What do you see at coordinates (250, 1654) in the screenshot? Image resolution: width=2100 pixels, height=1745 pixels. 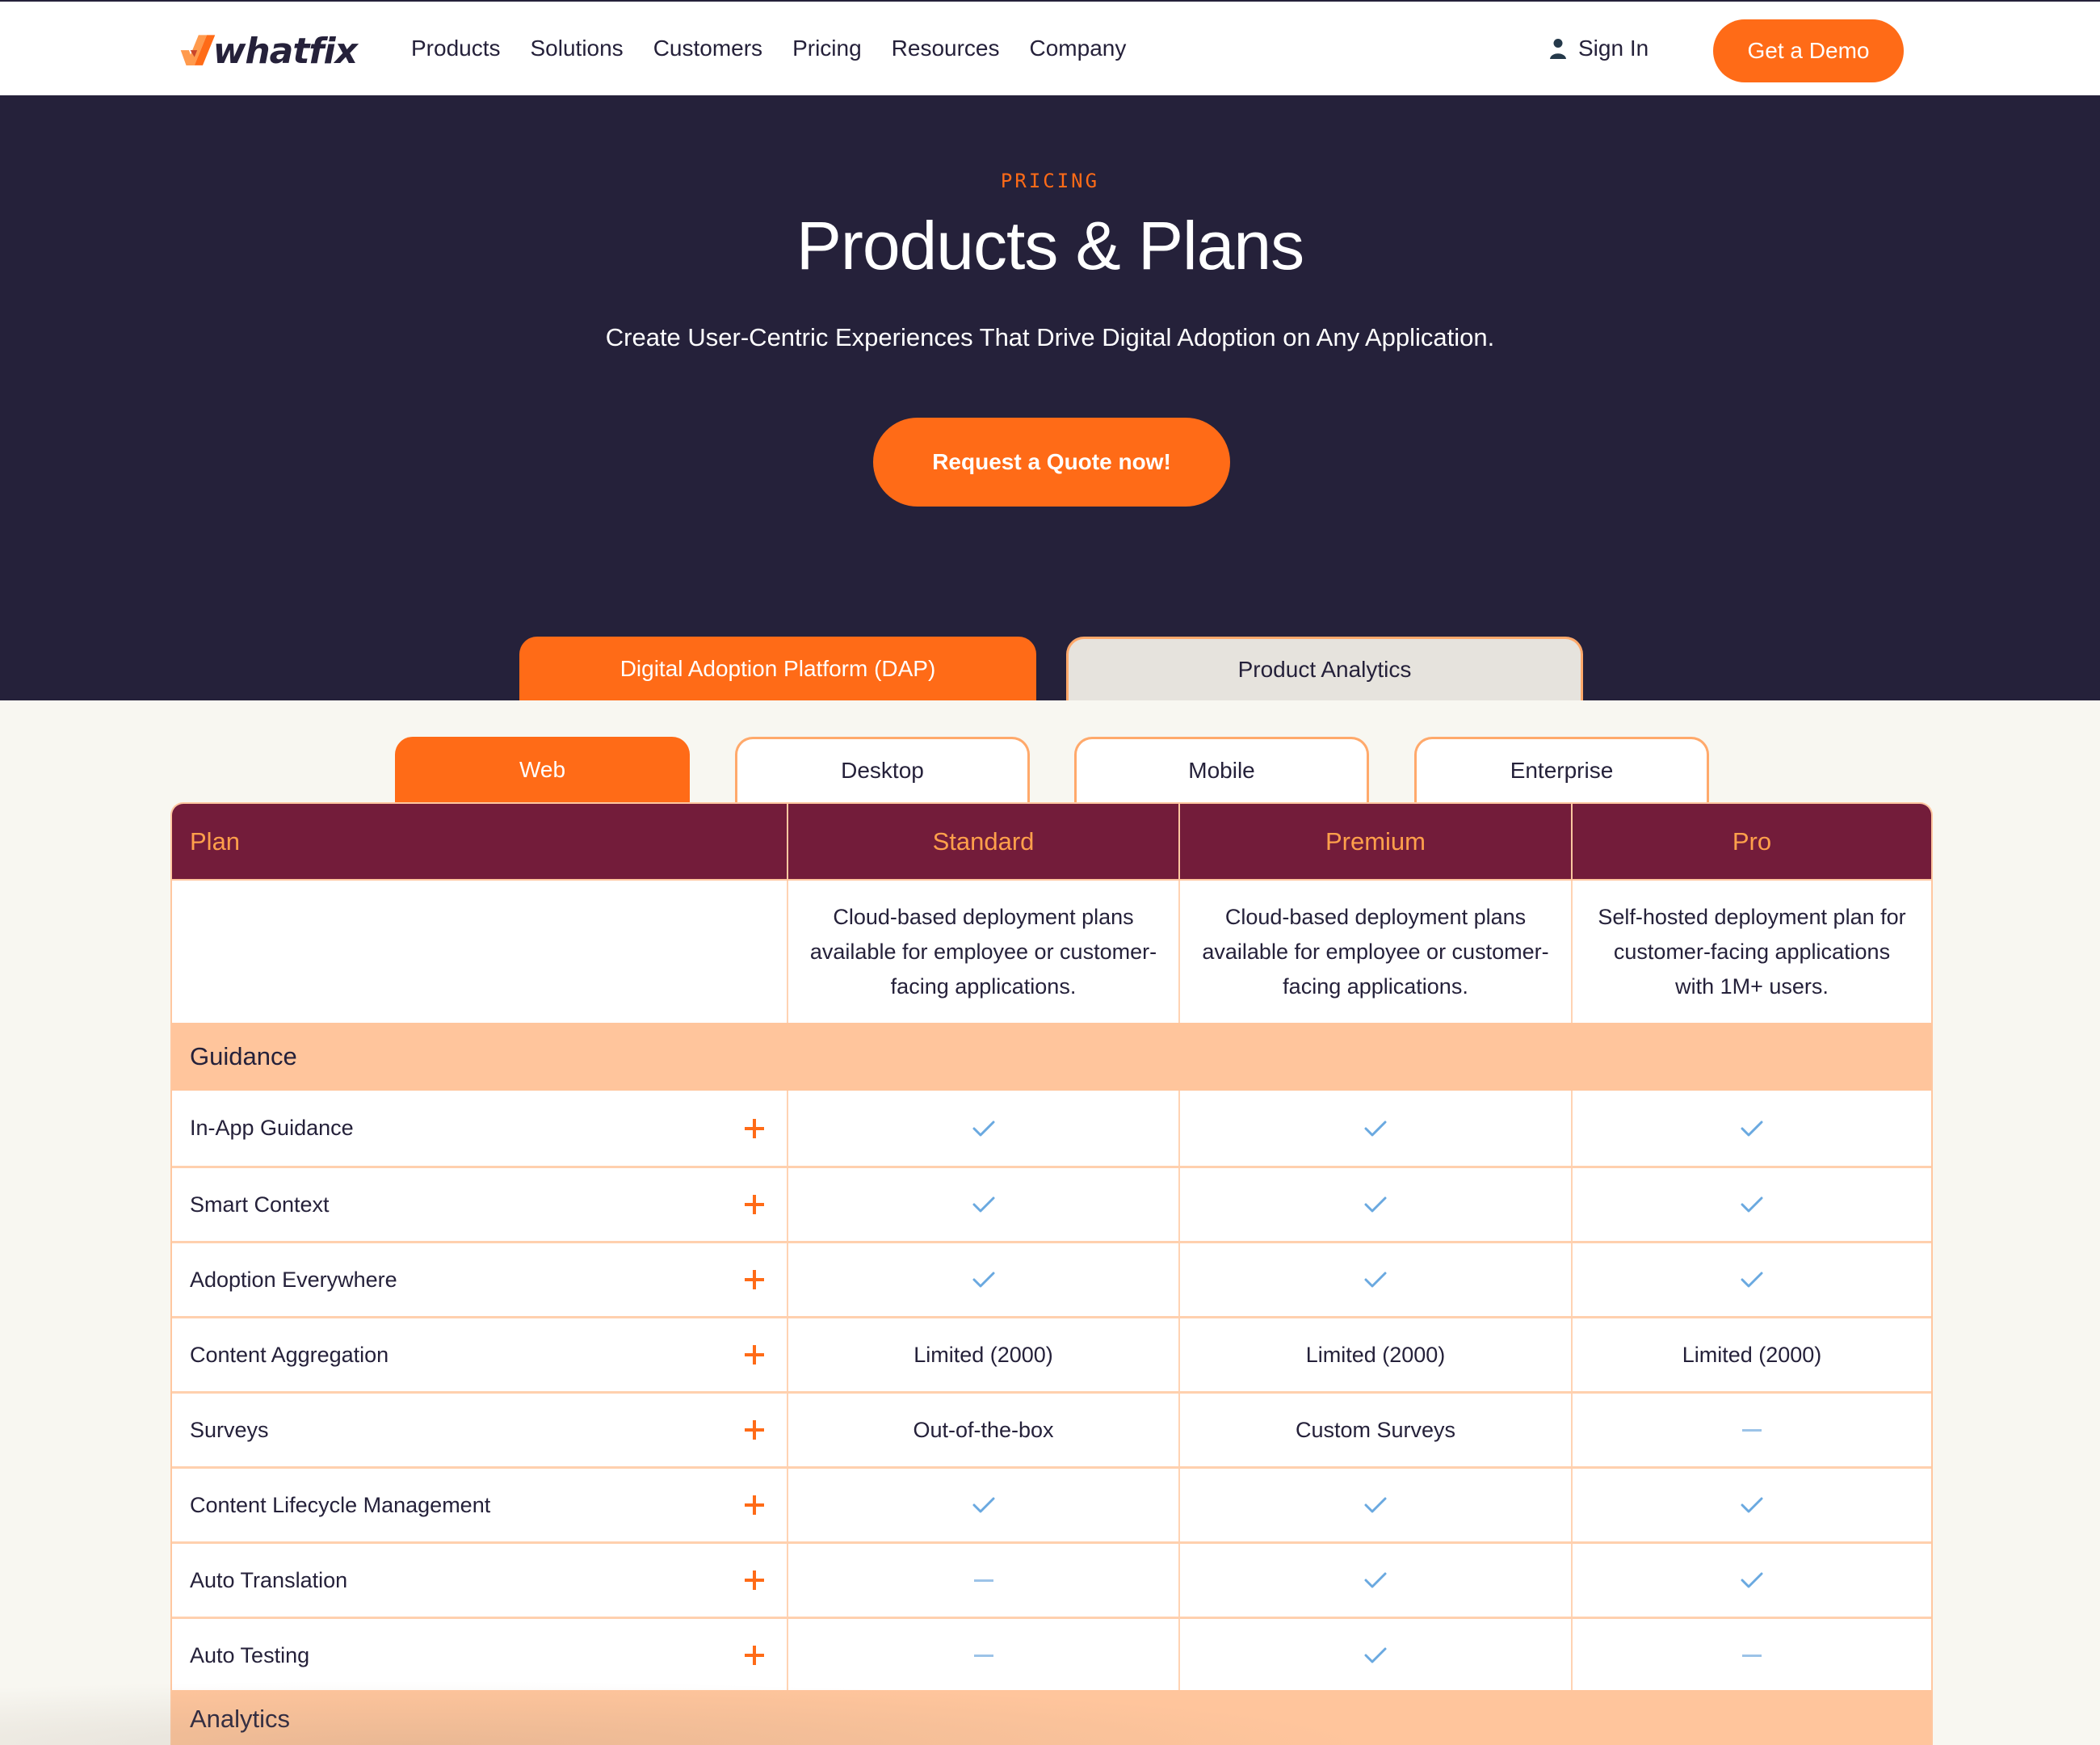 I see `feature-name: Auto Testing` at bounding box center [250, 1654].